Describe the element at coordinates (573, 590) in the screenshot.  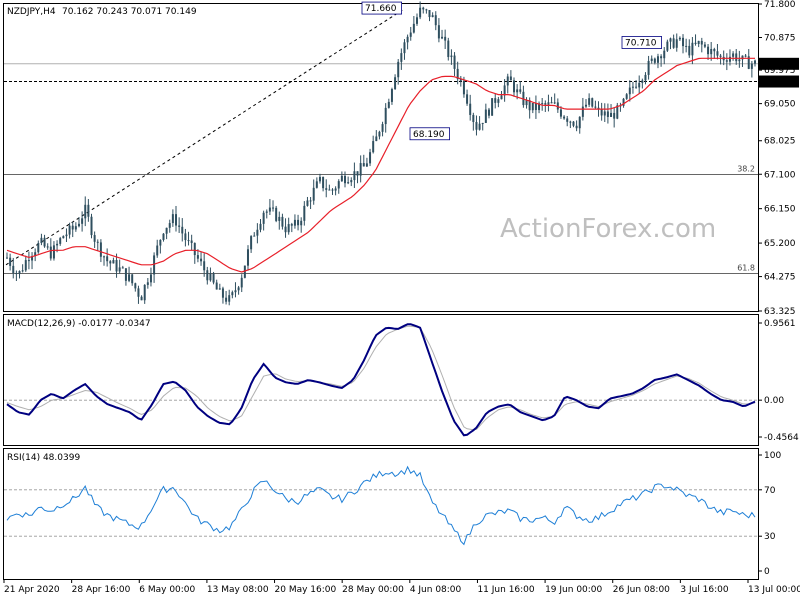
I see `x-axis-label: 19 Jun 00:00` at that location.